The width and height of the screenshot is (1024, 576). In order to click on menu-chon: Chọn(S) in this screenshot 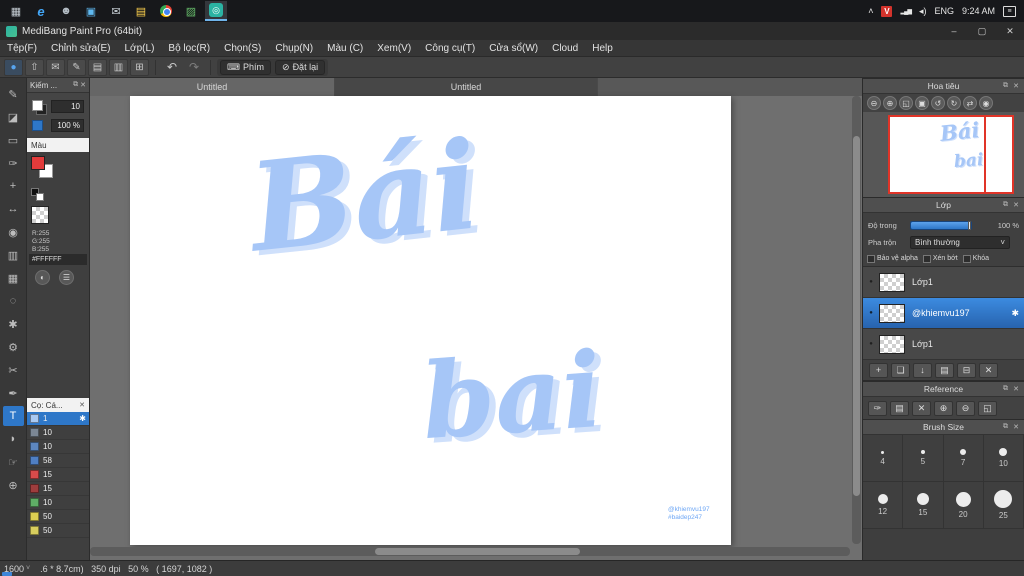, I will do `click(242, 48)`.